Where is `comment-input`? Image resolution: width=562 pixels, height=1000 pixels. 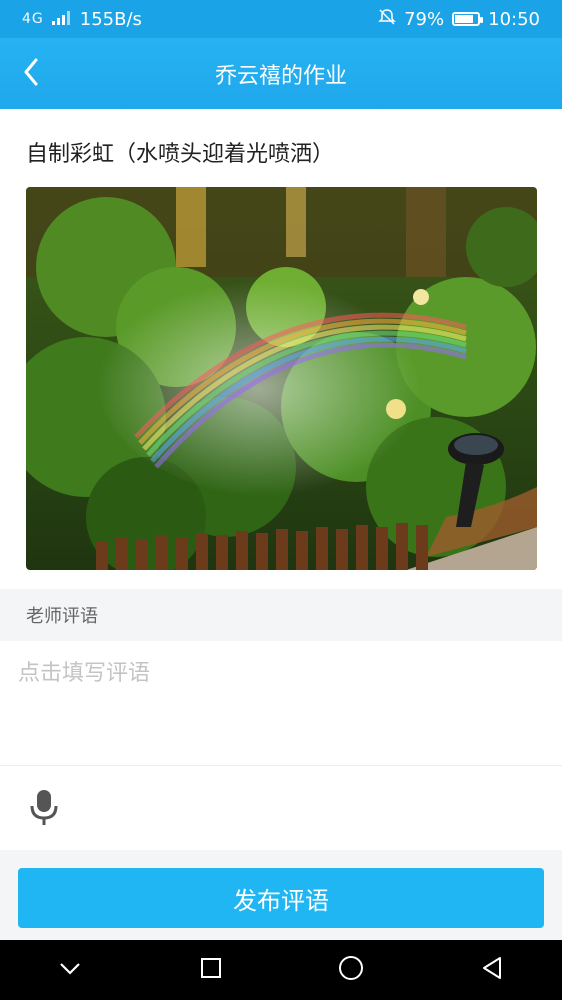 comment-input is located at coordinates (281, 703).